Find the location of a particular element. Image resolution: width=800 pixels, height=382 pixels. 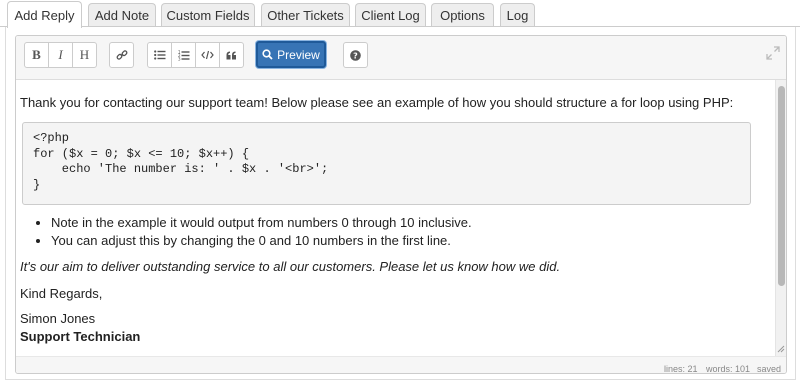

bulleted-list-icon is located at coordinates (159, 55).